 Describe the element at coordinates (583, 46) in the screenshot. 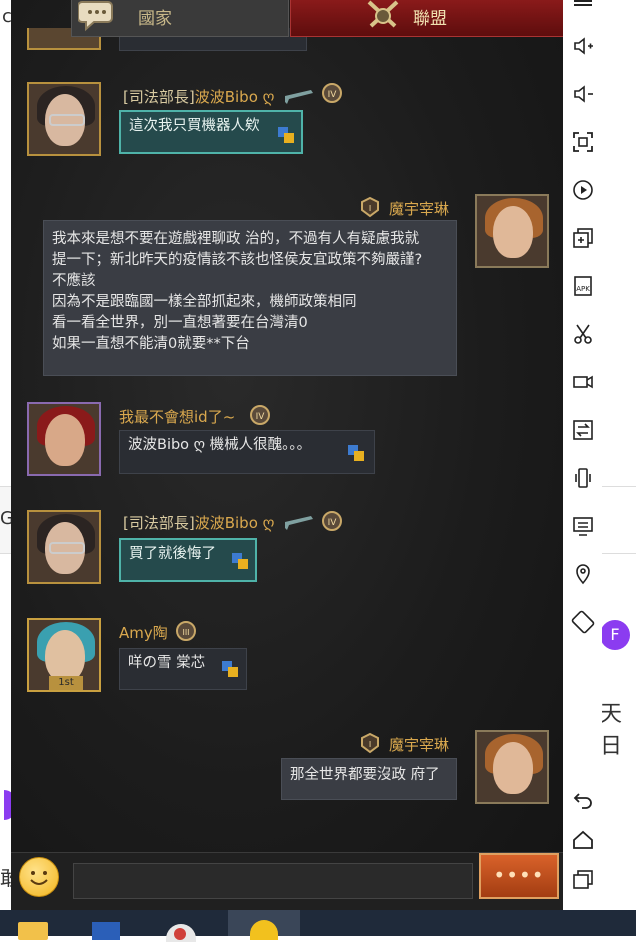

I see `volume-up-icon` at that location.